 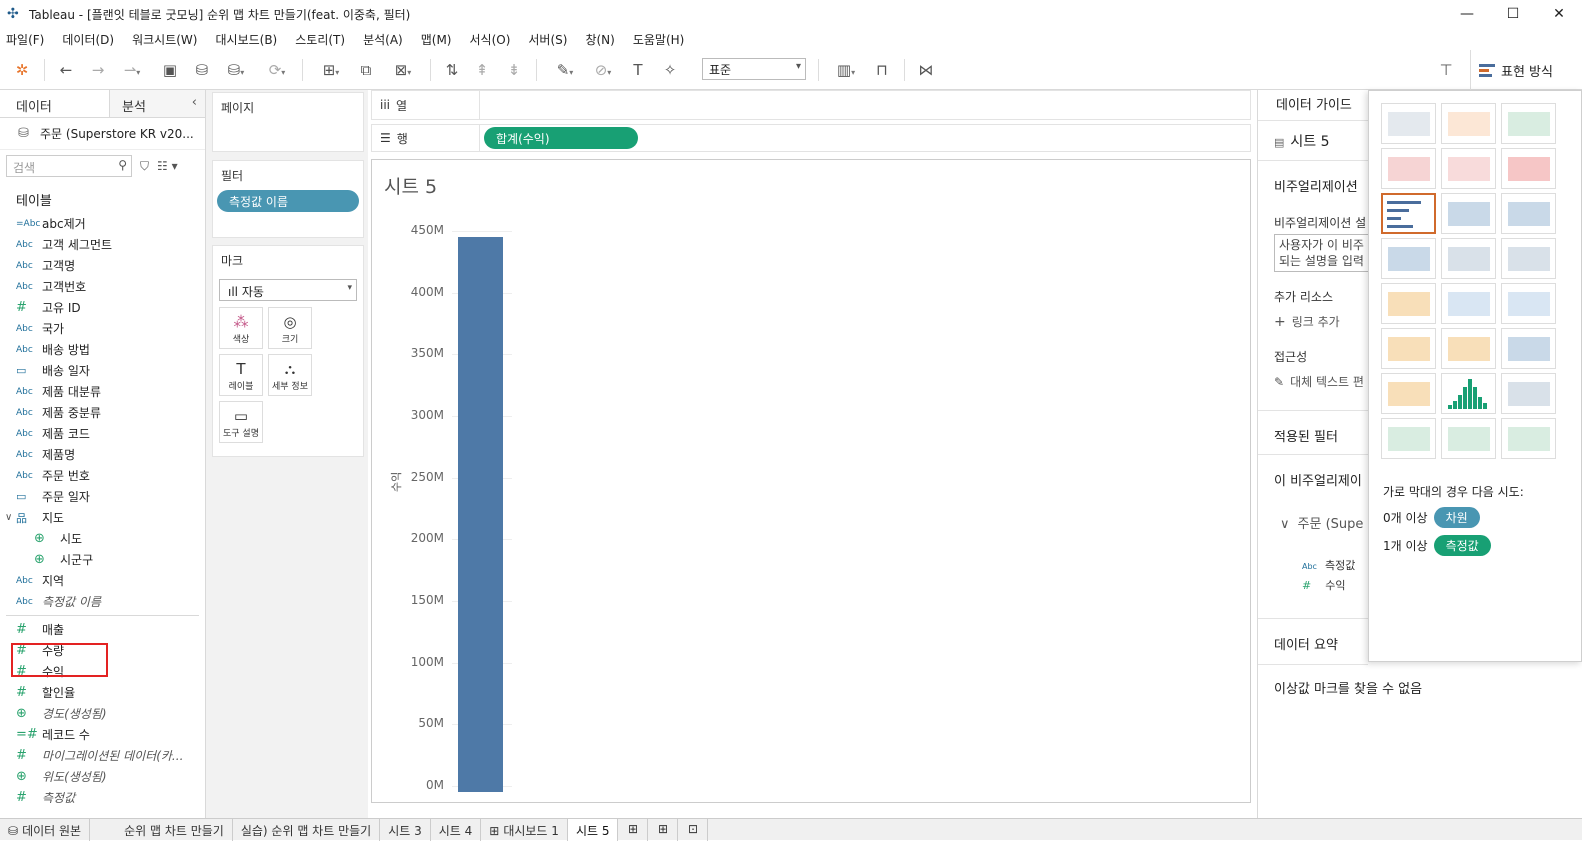 I want to click on filters-card: 필터 측정값 이름, so click(x=288, y=199).